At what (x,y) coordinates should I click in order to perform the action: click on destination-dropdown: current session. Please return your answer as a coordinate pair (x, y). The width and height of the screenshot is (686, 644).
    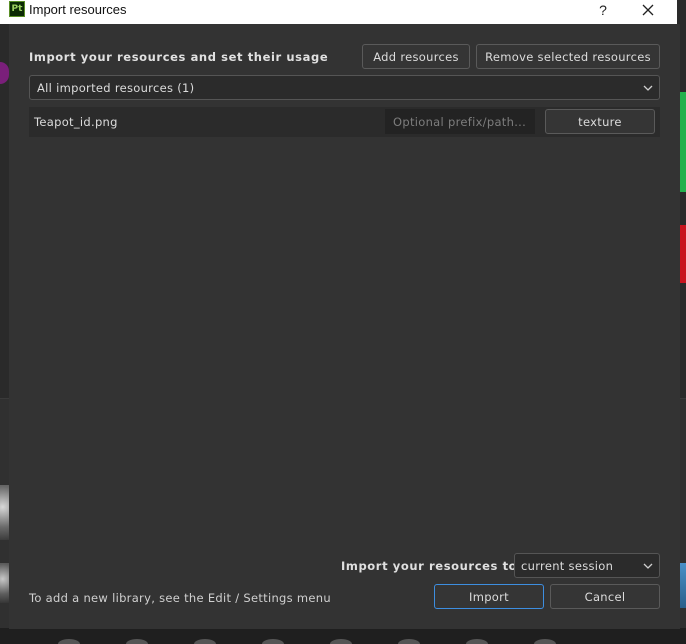
    Looking at the image, I should click on (587, 565).